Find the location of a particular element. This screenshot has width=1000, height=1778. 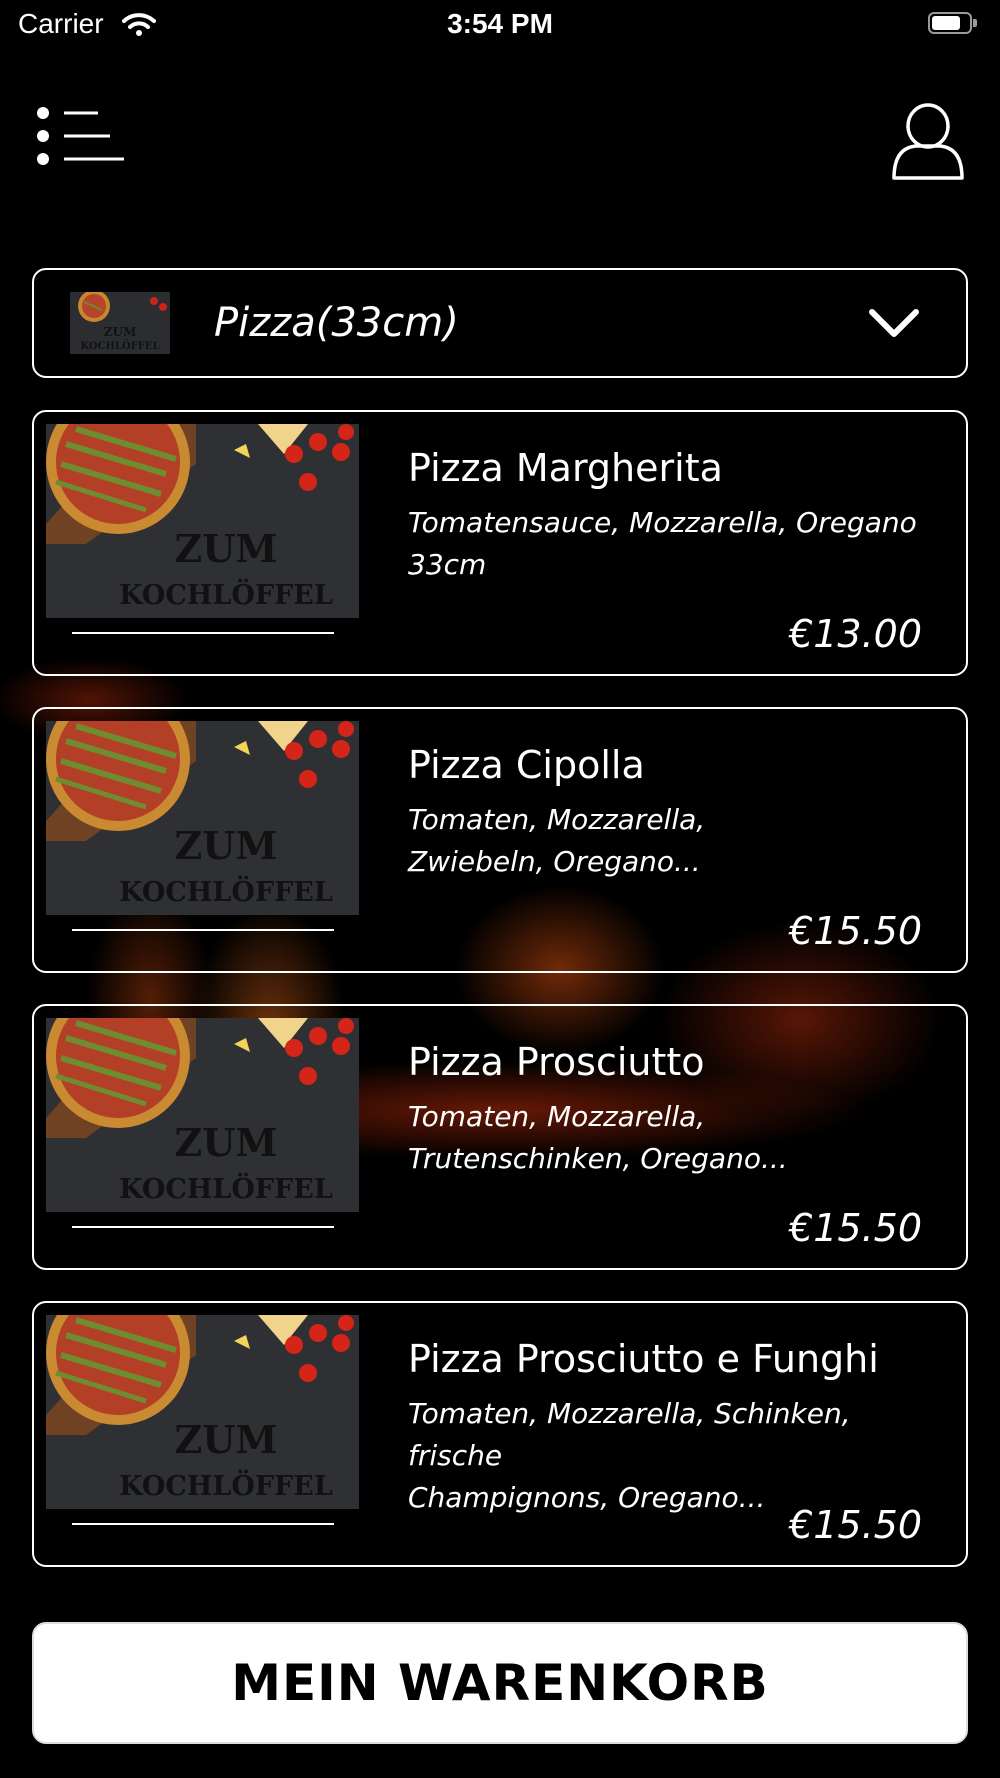

user-profile-icon is located at coordinates (928, 141).